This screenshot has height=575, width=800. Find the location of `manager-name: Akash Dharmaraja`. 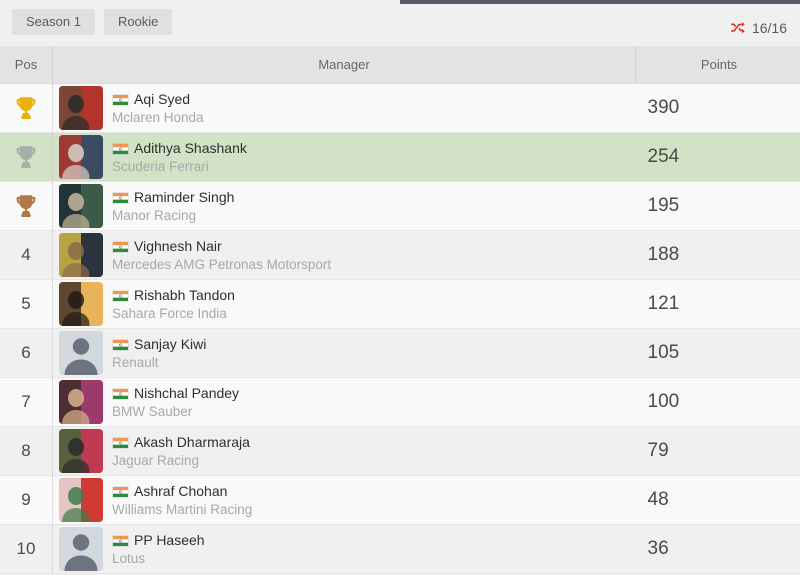

manager-name: Akash Dharmaraja is located at coordinates (192, 442).